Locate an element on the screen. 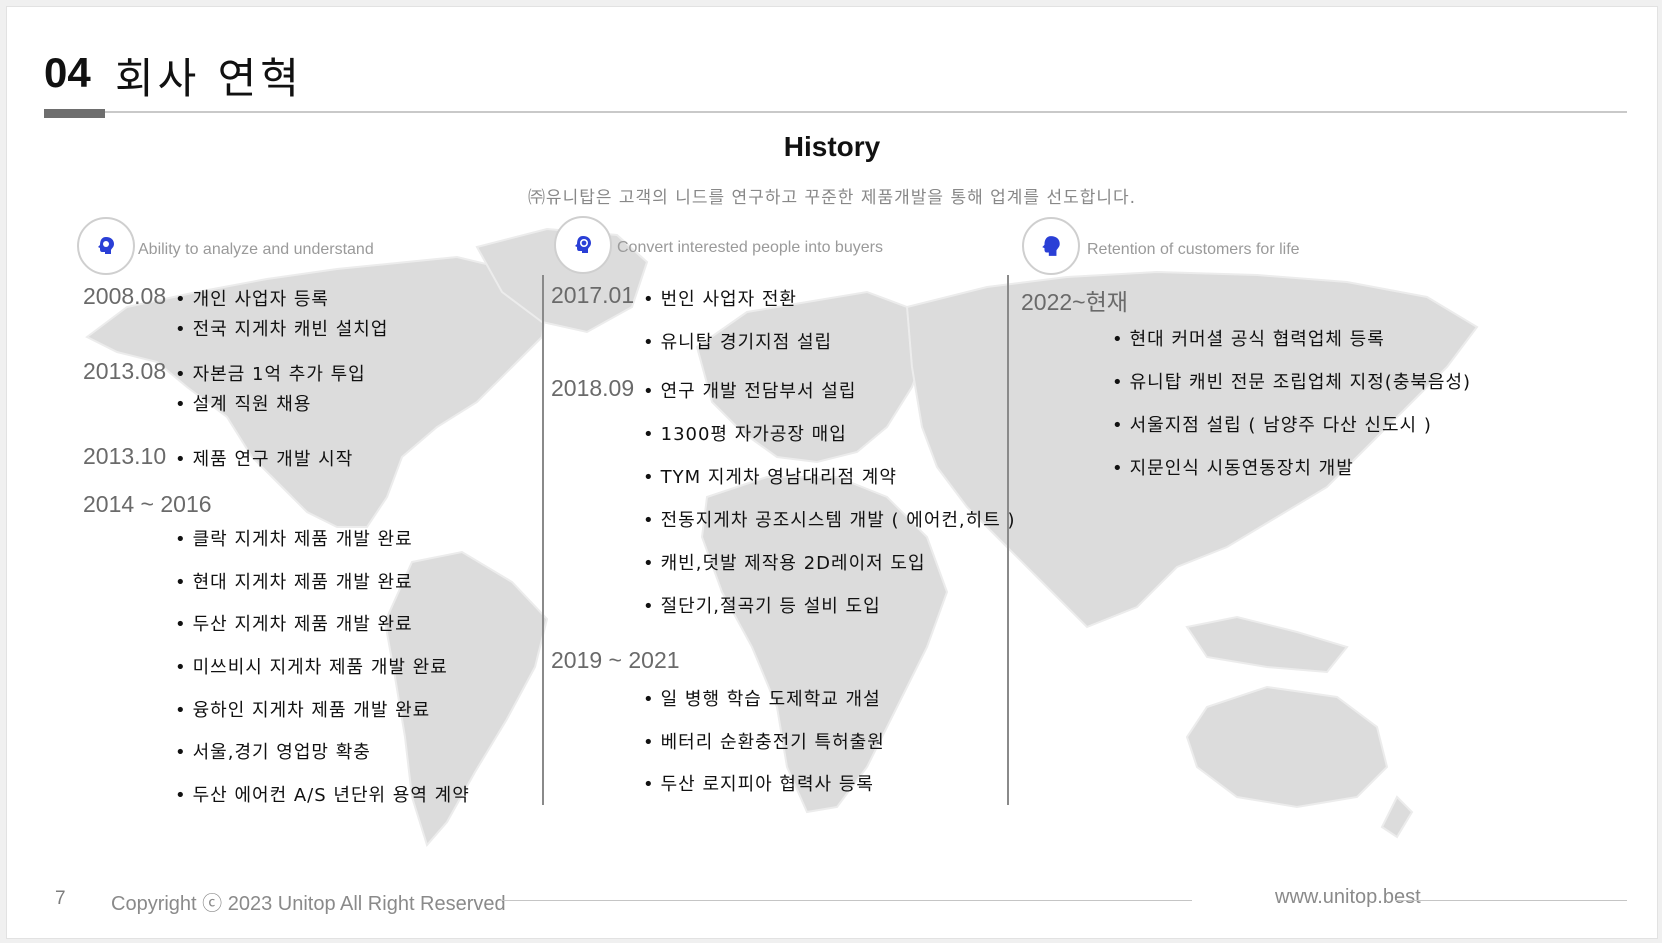  title-accent-bar is located at coordinates (74, 113).